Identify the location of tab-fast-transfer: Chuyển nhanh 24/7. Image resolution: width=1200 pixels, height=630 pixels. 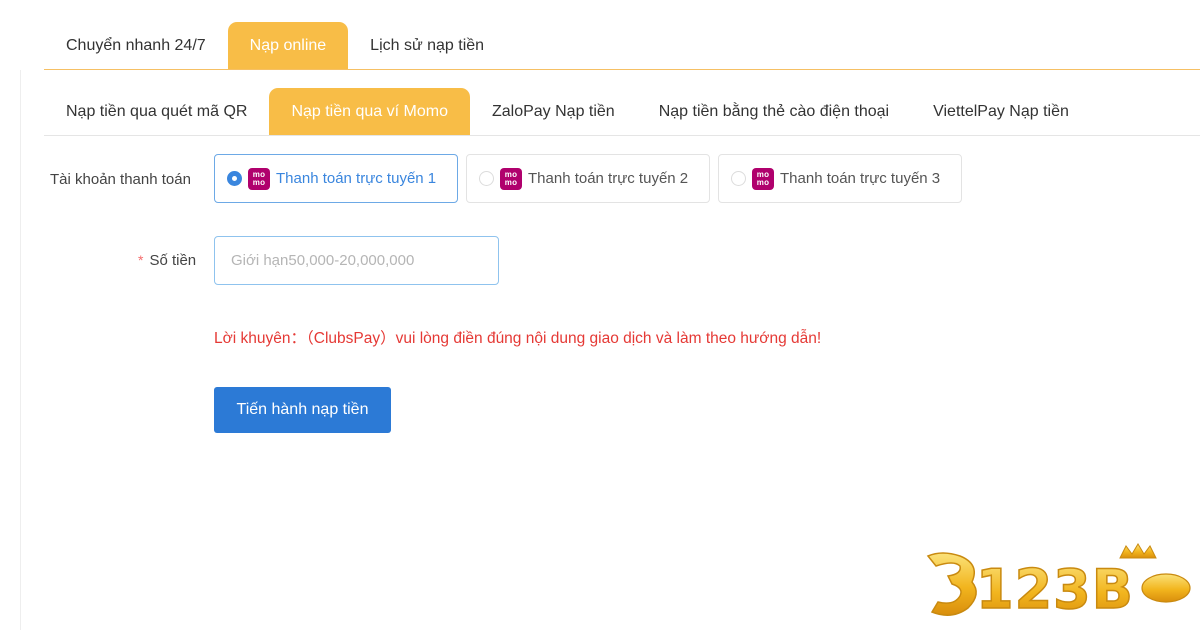
(136, 46).